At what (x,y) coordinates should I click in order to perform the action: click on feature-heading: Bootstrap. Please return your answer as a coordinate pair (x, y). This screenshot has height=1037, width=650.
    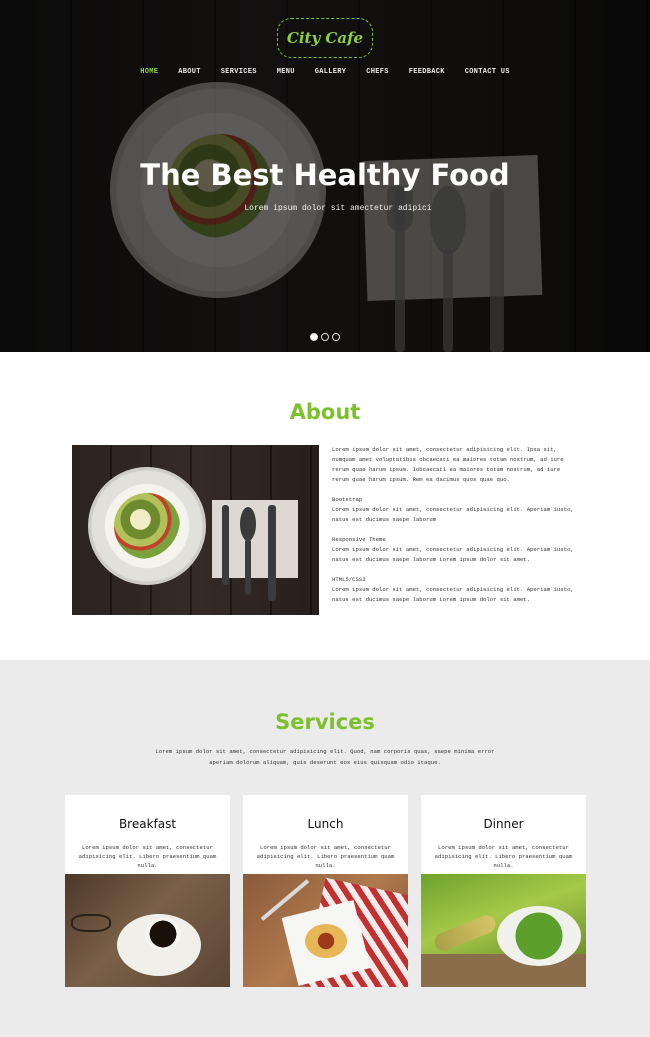
    Looking at the image, I should click on (347, 499).